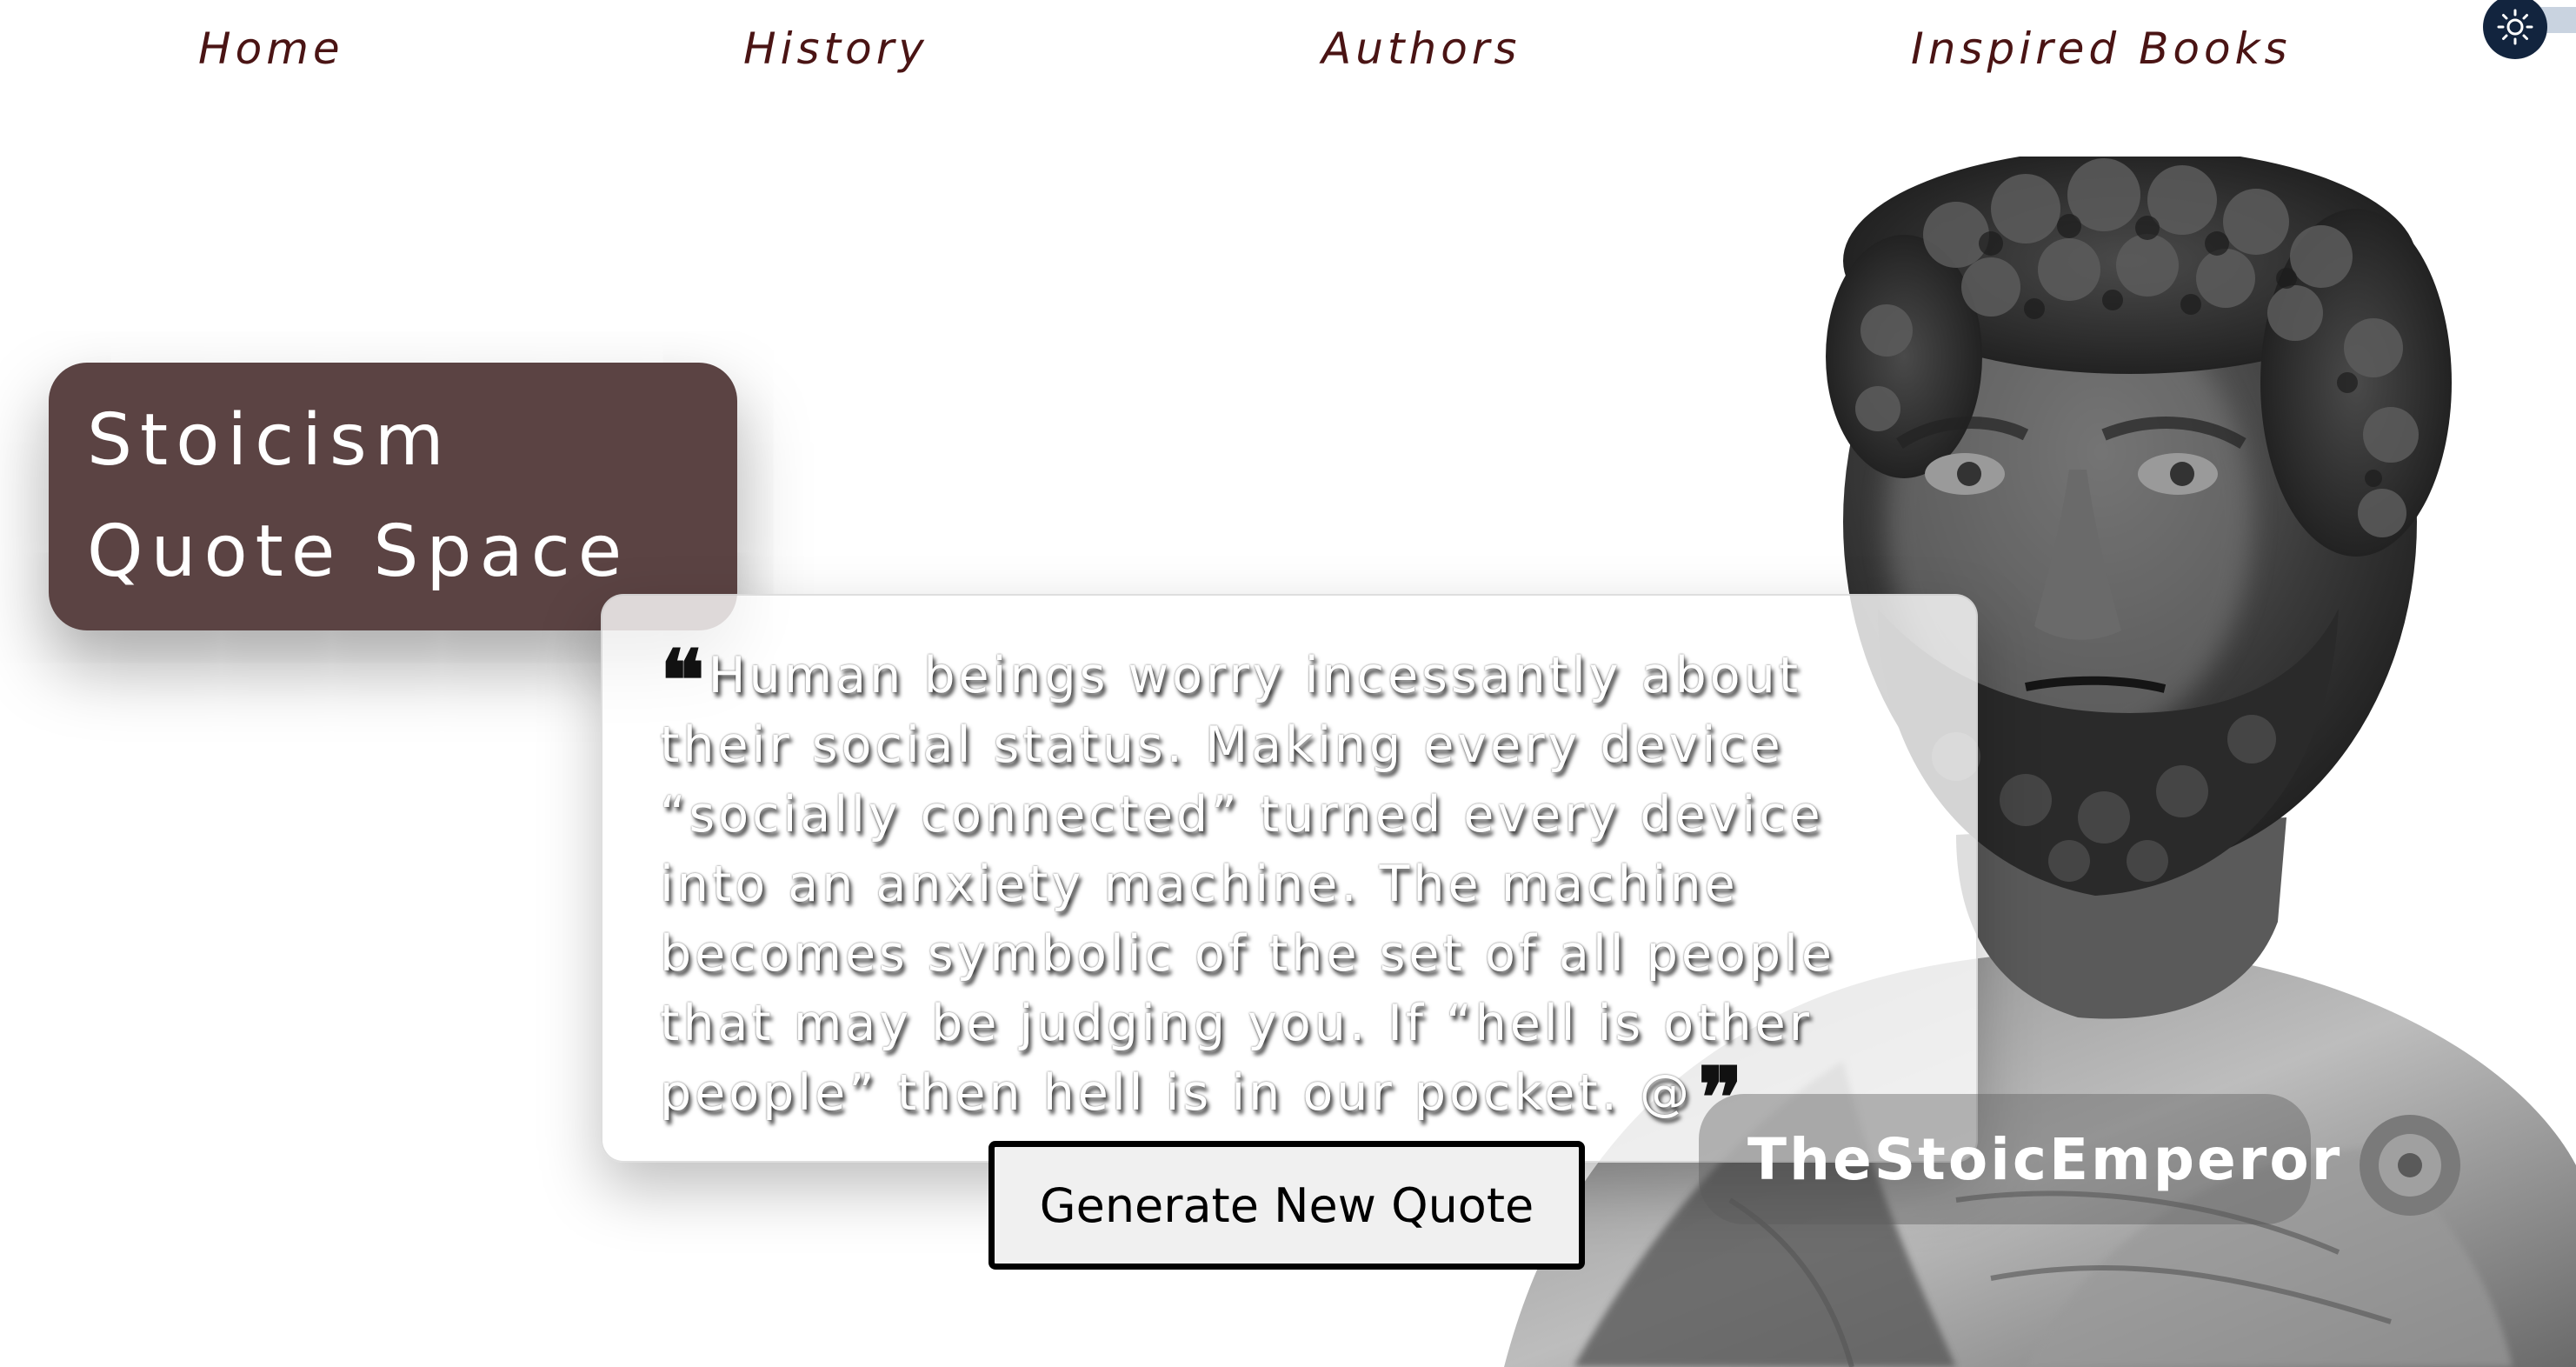 This screenshot has height=1367, width=2576. Describe the element at coordinates (271, 49) in the screenshot. I see `nav-home-link: Home` at that location.